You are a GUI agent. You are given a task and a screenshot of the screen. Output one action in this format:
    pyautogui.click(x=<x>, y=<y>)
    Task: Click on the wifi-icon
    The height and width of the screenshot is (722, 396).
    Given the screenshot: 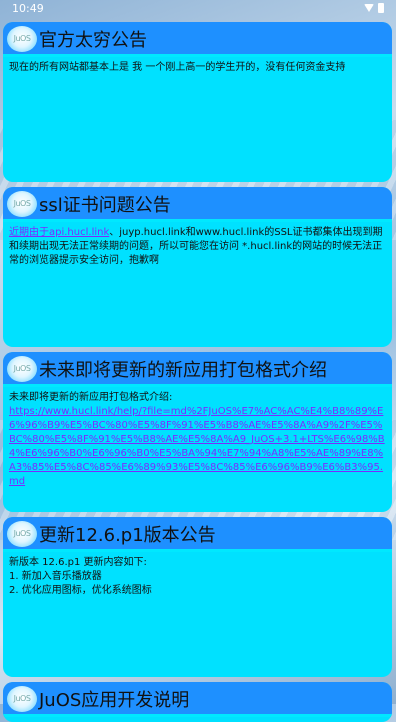 What is the action you would take?
    pyautogui.click(x=369, y=8)
    